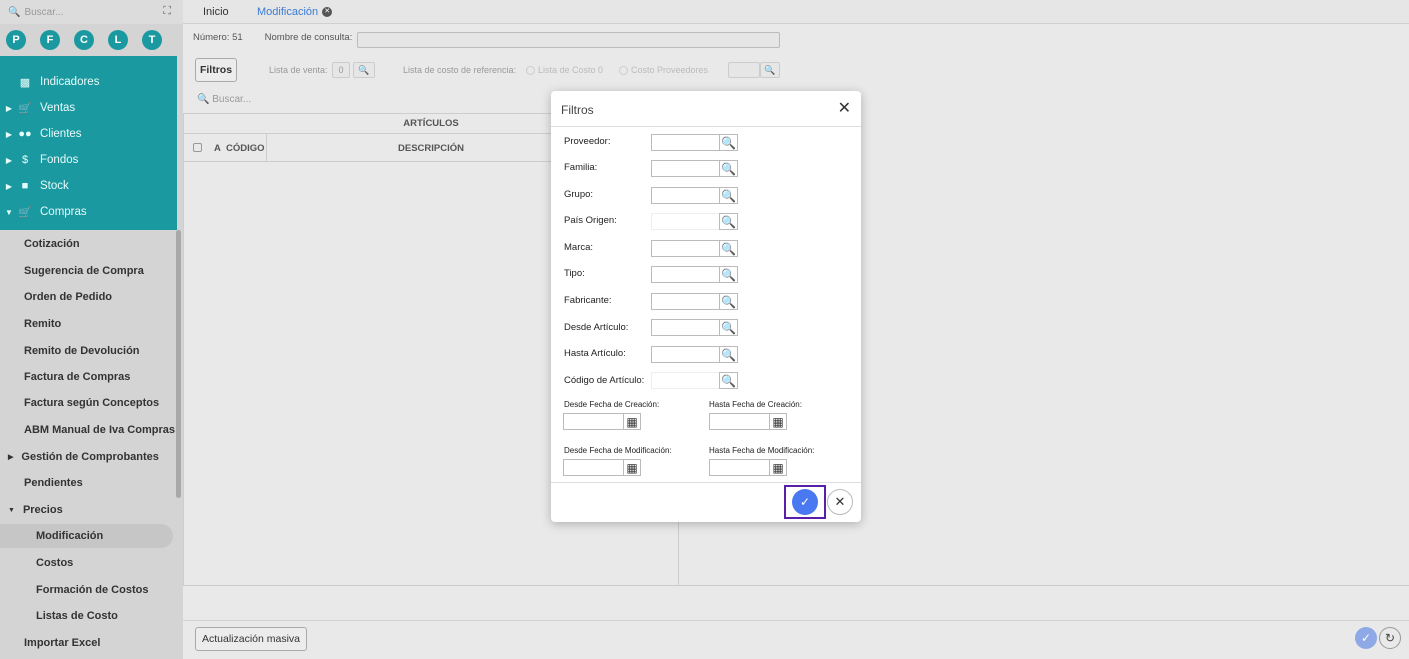  What do you see at coordinates (593, 421) in the screenshot?
I see `desde-creacion-input` at bounding box center [593, 421].